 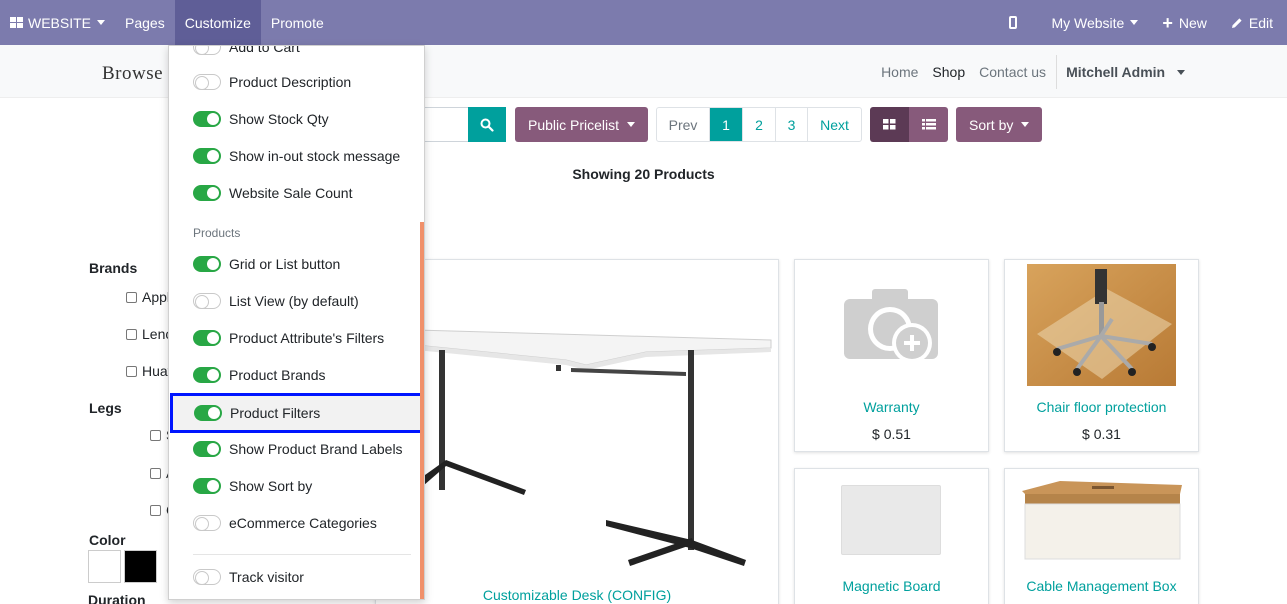 What do you see at coordinates (266, 576) in the screenshot?
I see `option-label: Track visitor` at bounding box center [266, 576].